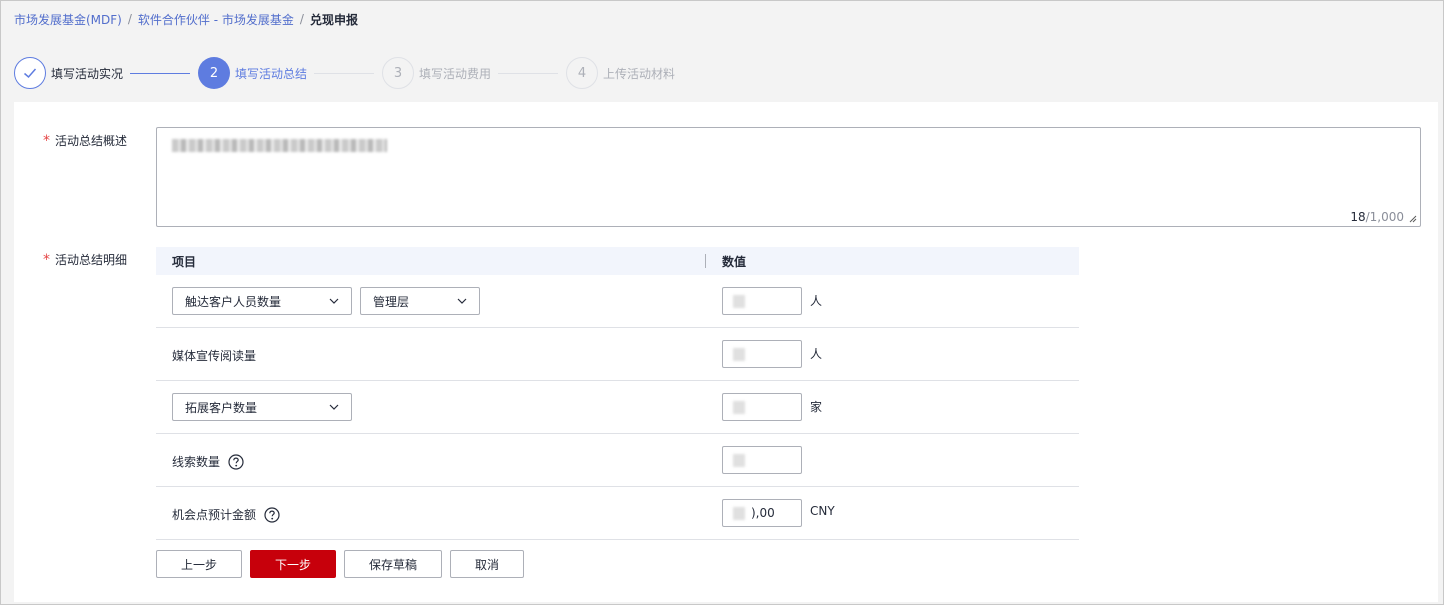 Image resolution: width=1444 pixels, height=605 pixels. I want to click on unit-label: 家, so click(816, 407).